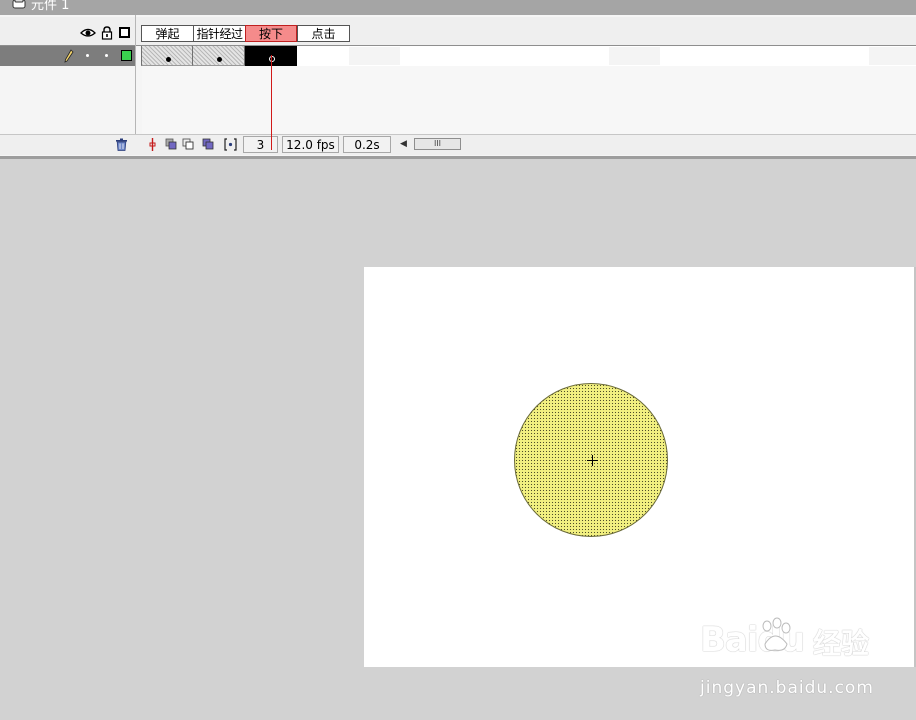 The width and height of the screenshot is (916, 720). I want to click on layer-outline-color-swatch, so click(126, 55).